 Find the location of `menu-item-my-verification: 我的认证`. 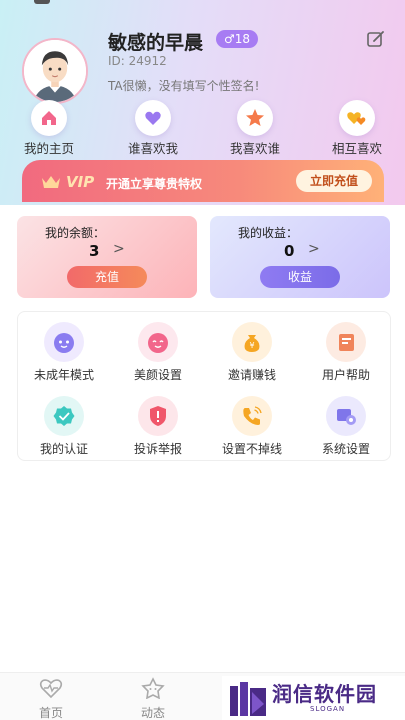

menu-item-my-verification: 我的认证 is located at coordinates (64, 426).